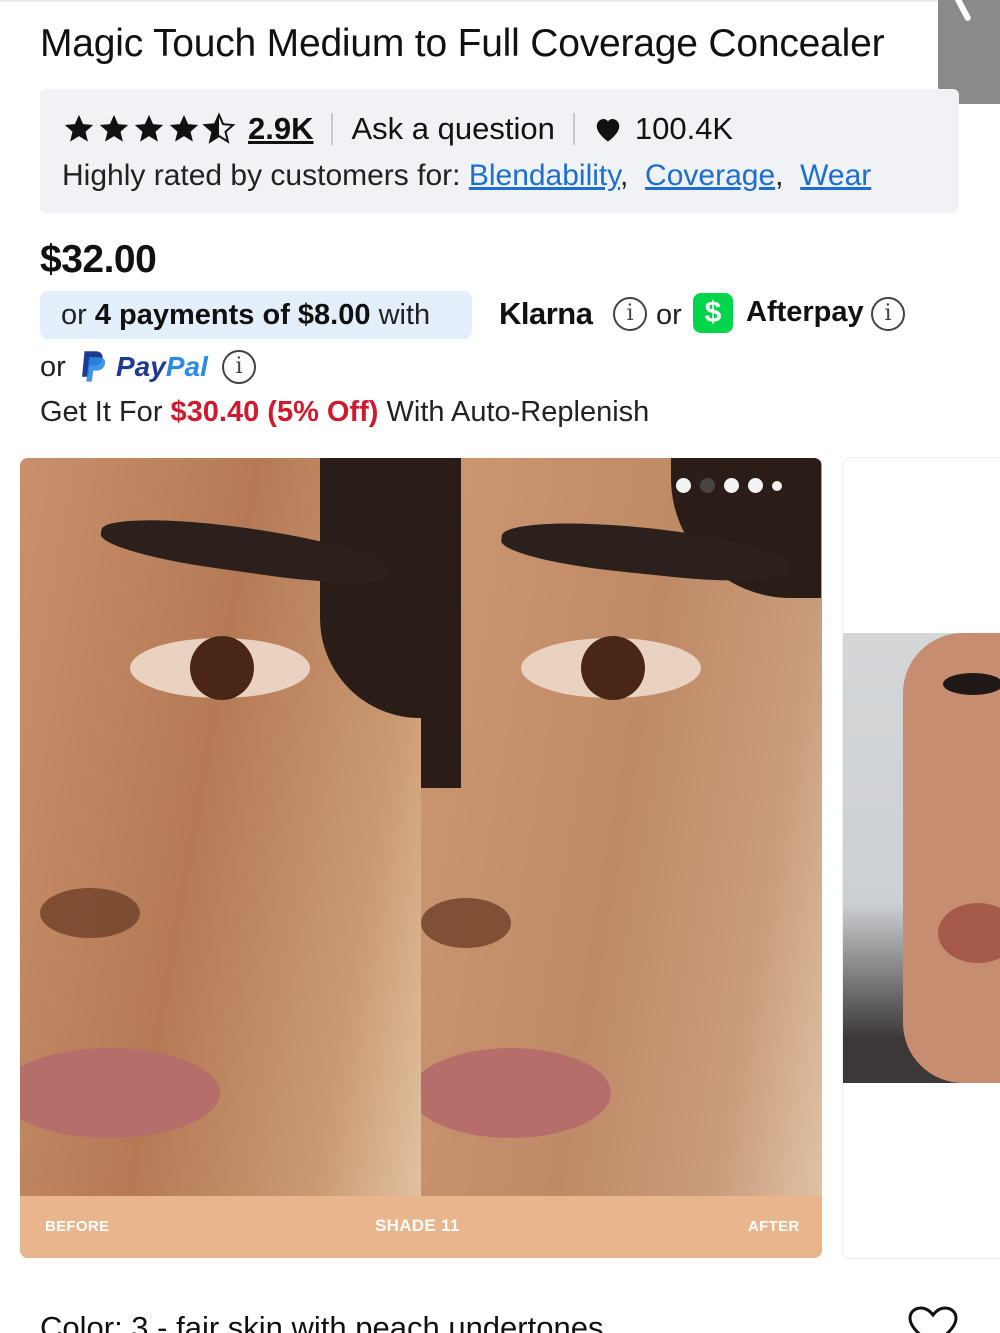 This screenshot has height=1333, width=1000. I want to click on tag-link-wear: Wear, so click(835, 175).